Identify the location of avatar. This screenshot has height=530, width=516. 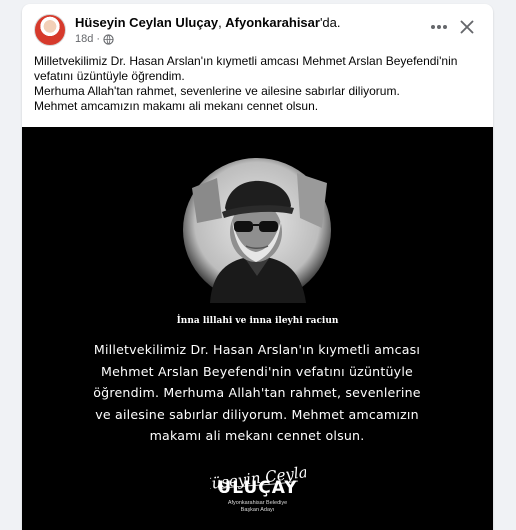
(50, 30).